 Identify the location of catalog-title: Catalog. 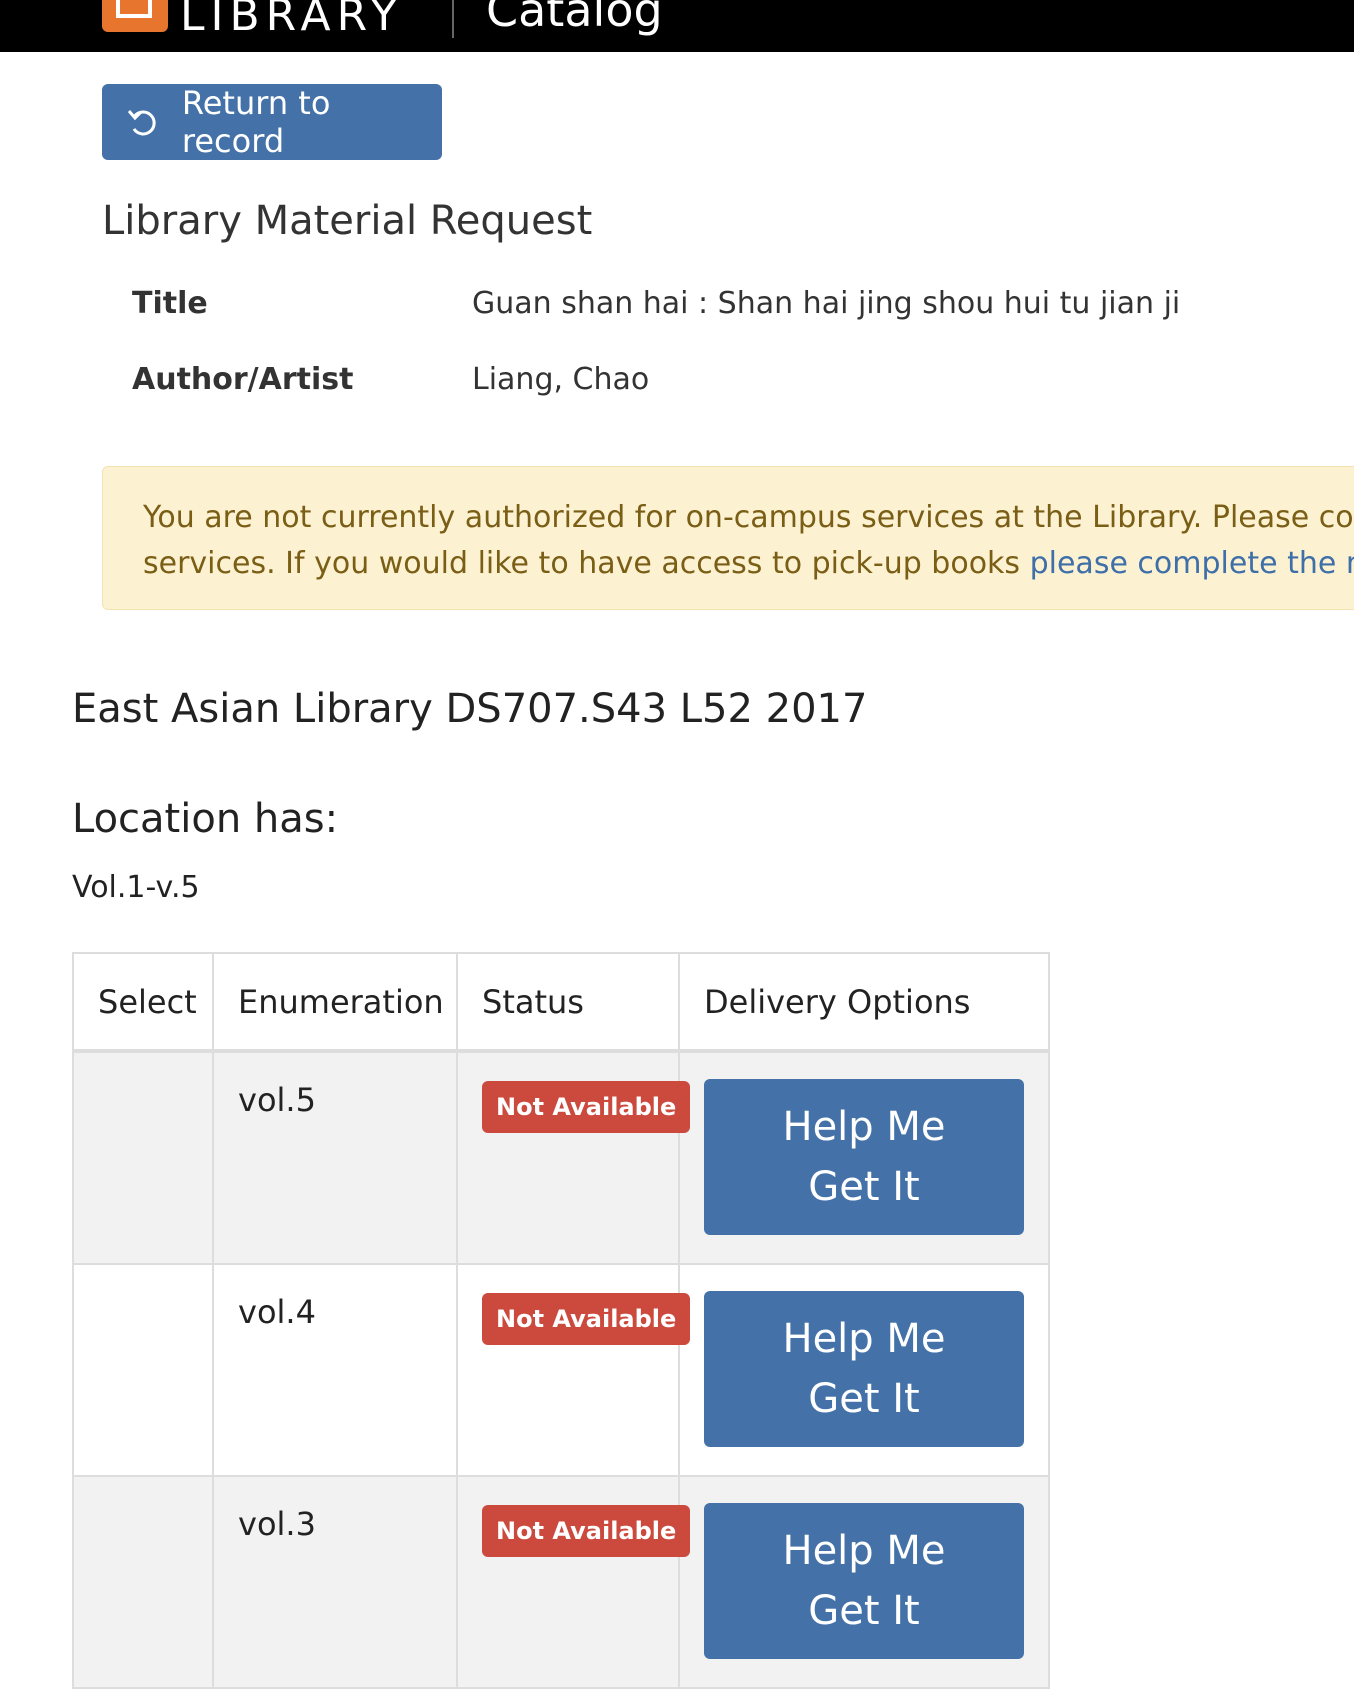
(574, 20).